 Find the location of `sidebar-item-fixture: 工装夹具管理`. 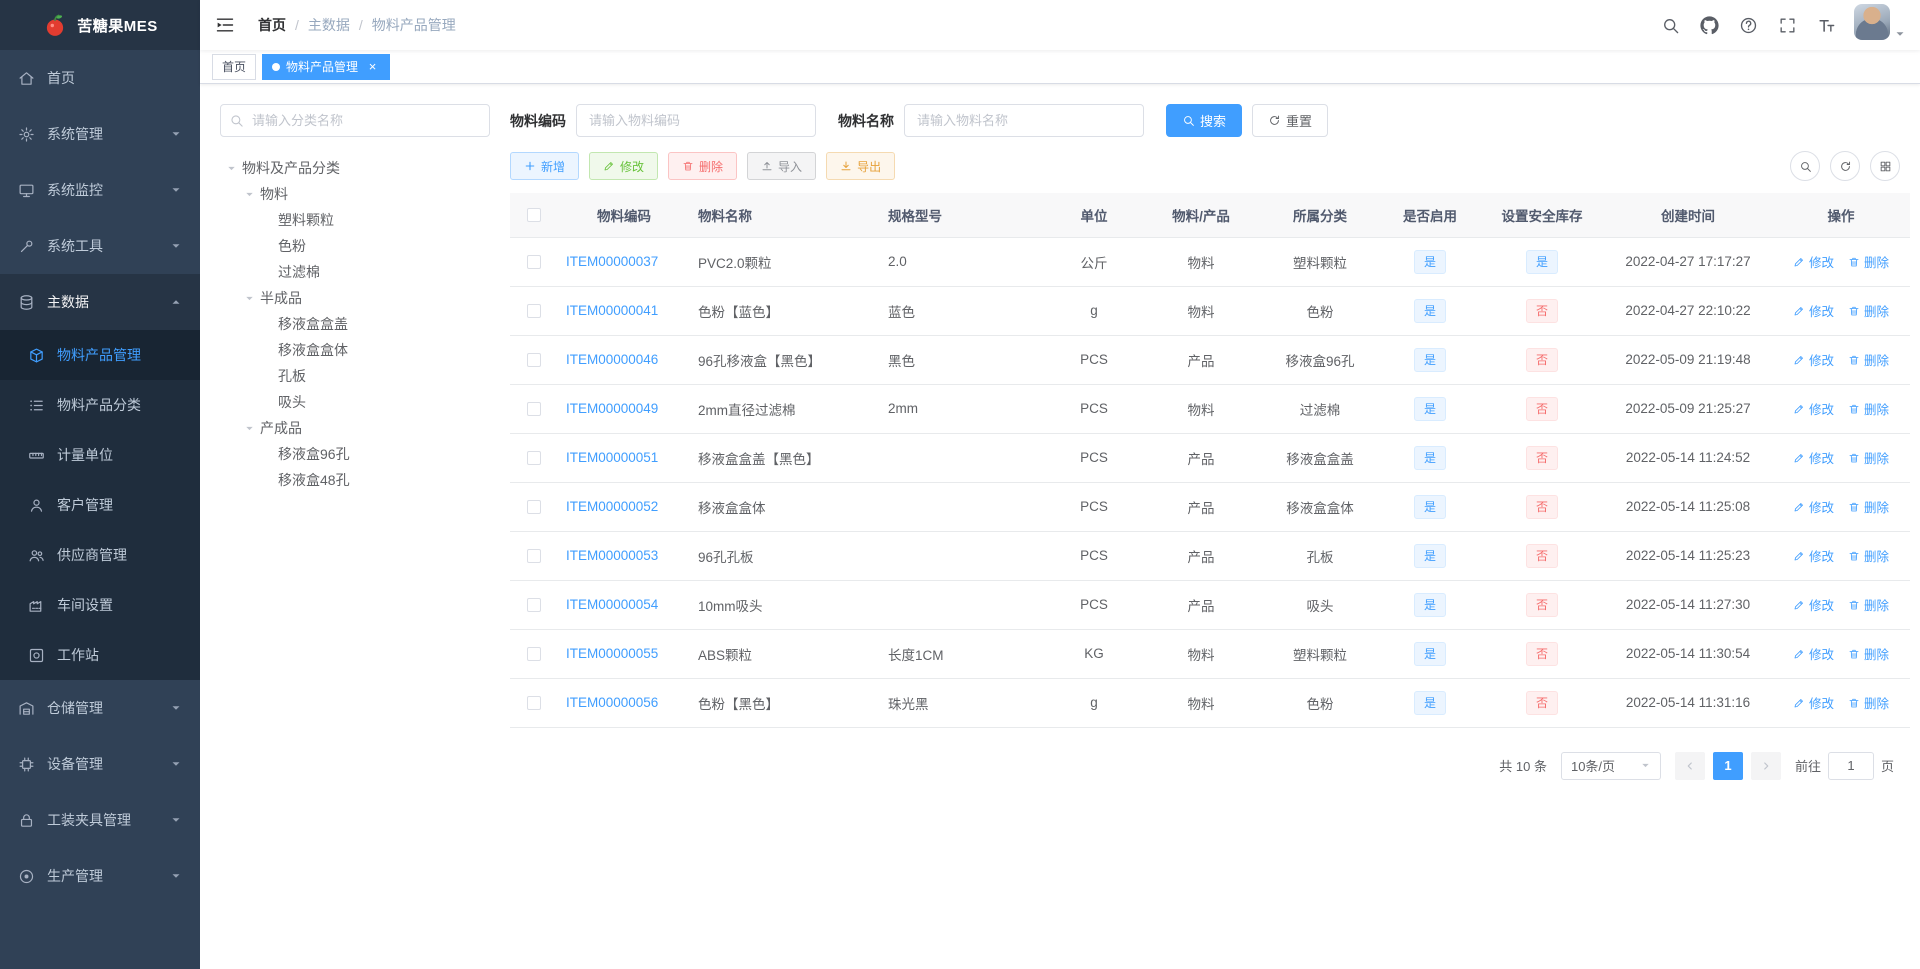

sidebar-item-fixture: 工装夹具管理 is located at coordinates (100, 820).